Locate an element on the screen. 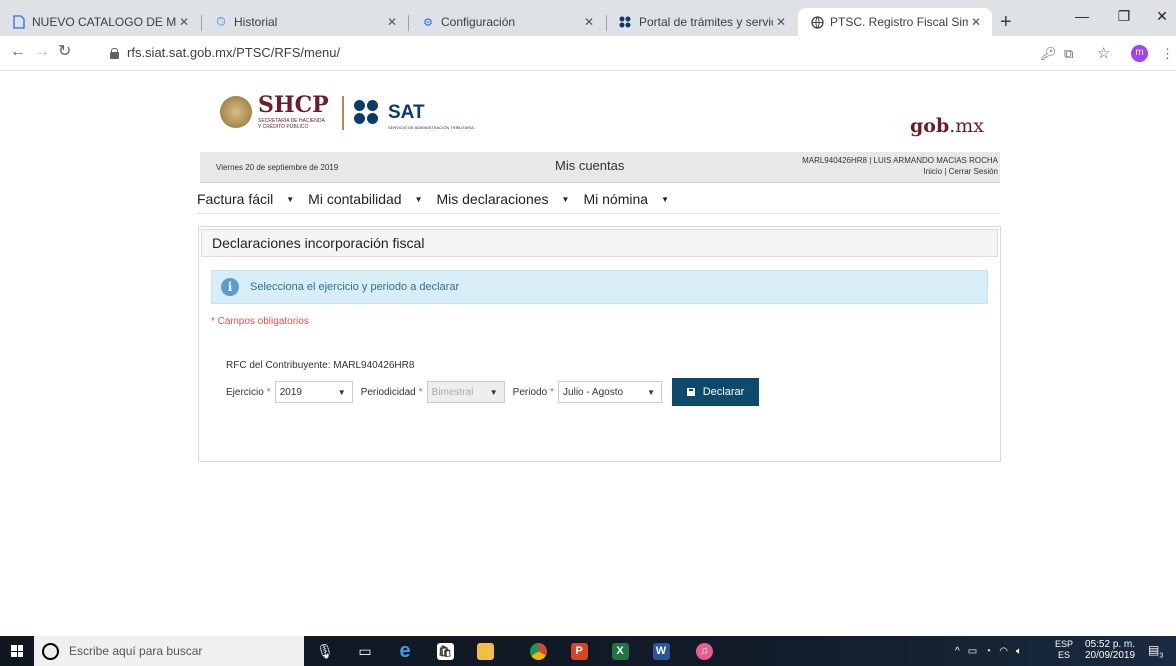 This screenshot has height=666, width=1176. network-icon: ◔ is located at coordinates (988, 651).